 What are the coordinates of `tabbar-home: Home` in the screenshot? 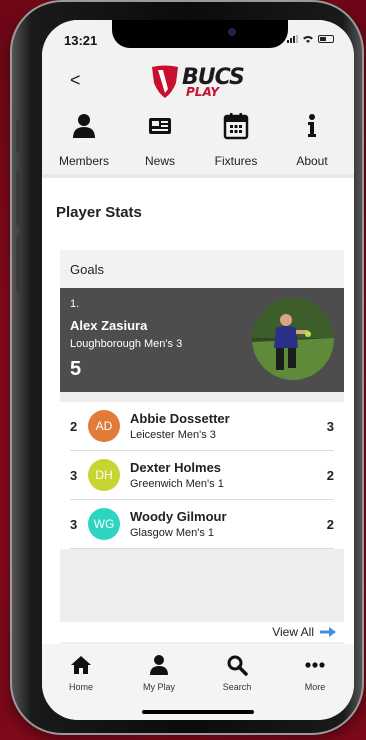 It's located at (81, 687).